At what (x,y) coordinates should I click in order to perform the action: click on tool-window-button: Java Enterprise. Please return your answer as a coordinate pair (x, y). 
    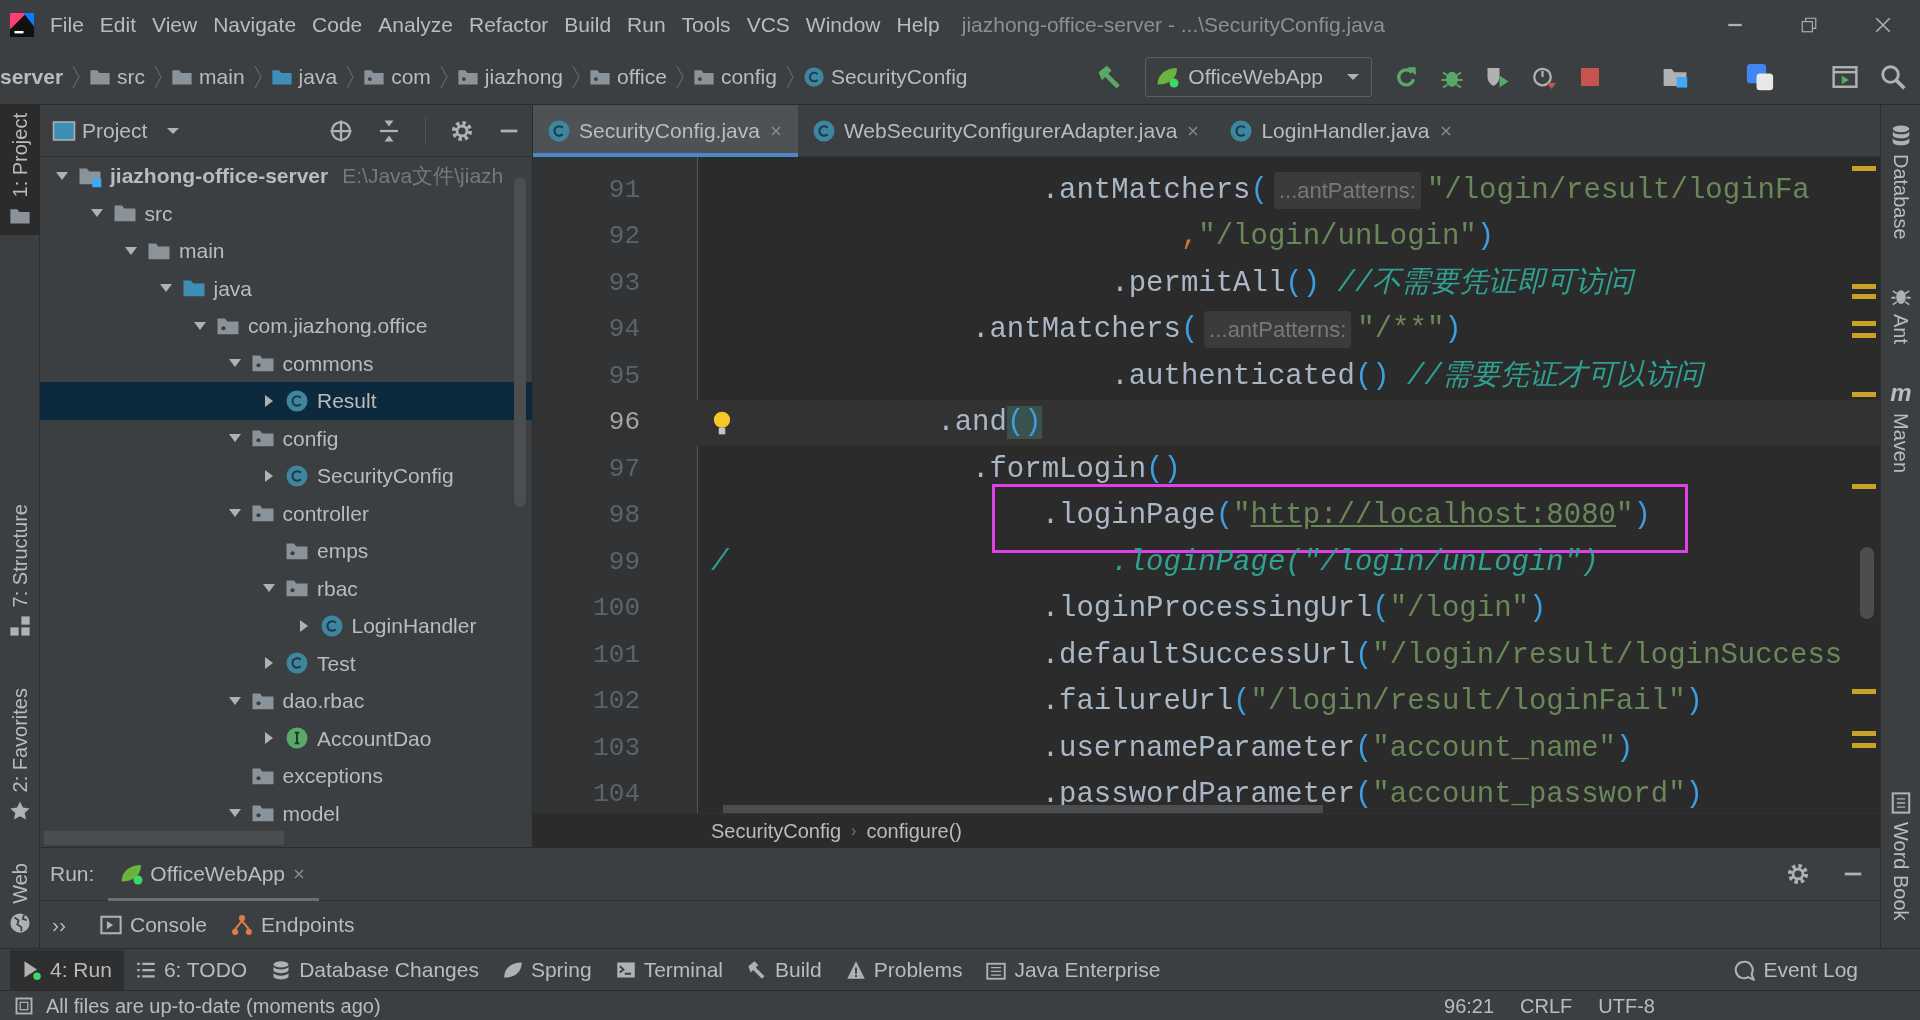
    Looking at the image, I should click on (1073, 969).